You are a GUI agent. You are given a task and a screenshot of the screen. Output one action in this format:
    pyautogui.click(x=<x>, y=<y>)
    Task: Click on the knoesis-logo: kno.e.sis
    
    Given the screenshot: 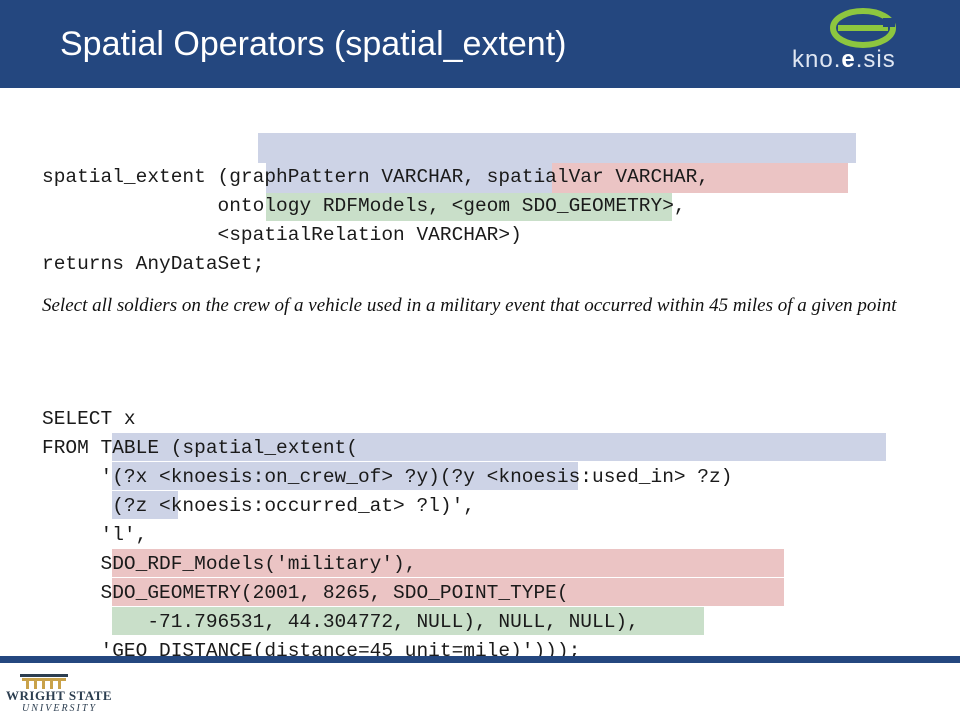 What is the action you would take?
    pyautogui.click(x=863, y=43)
    